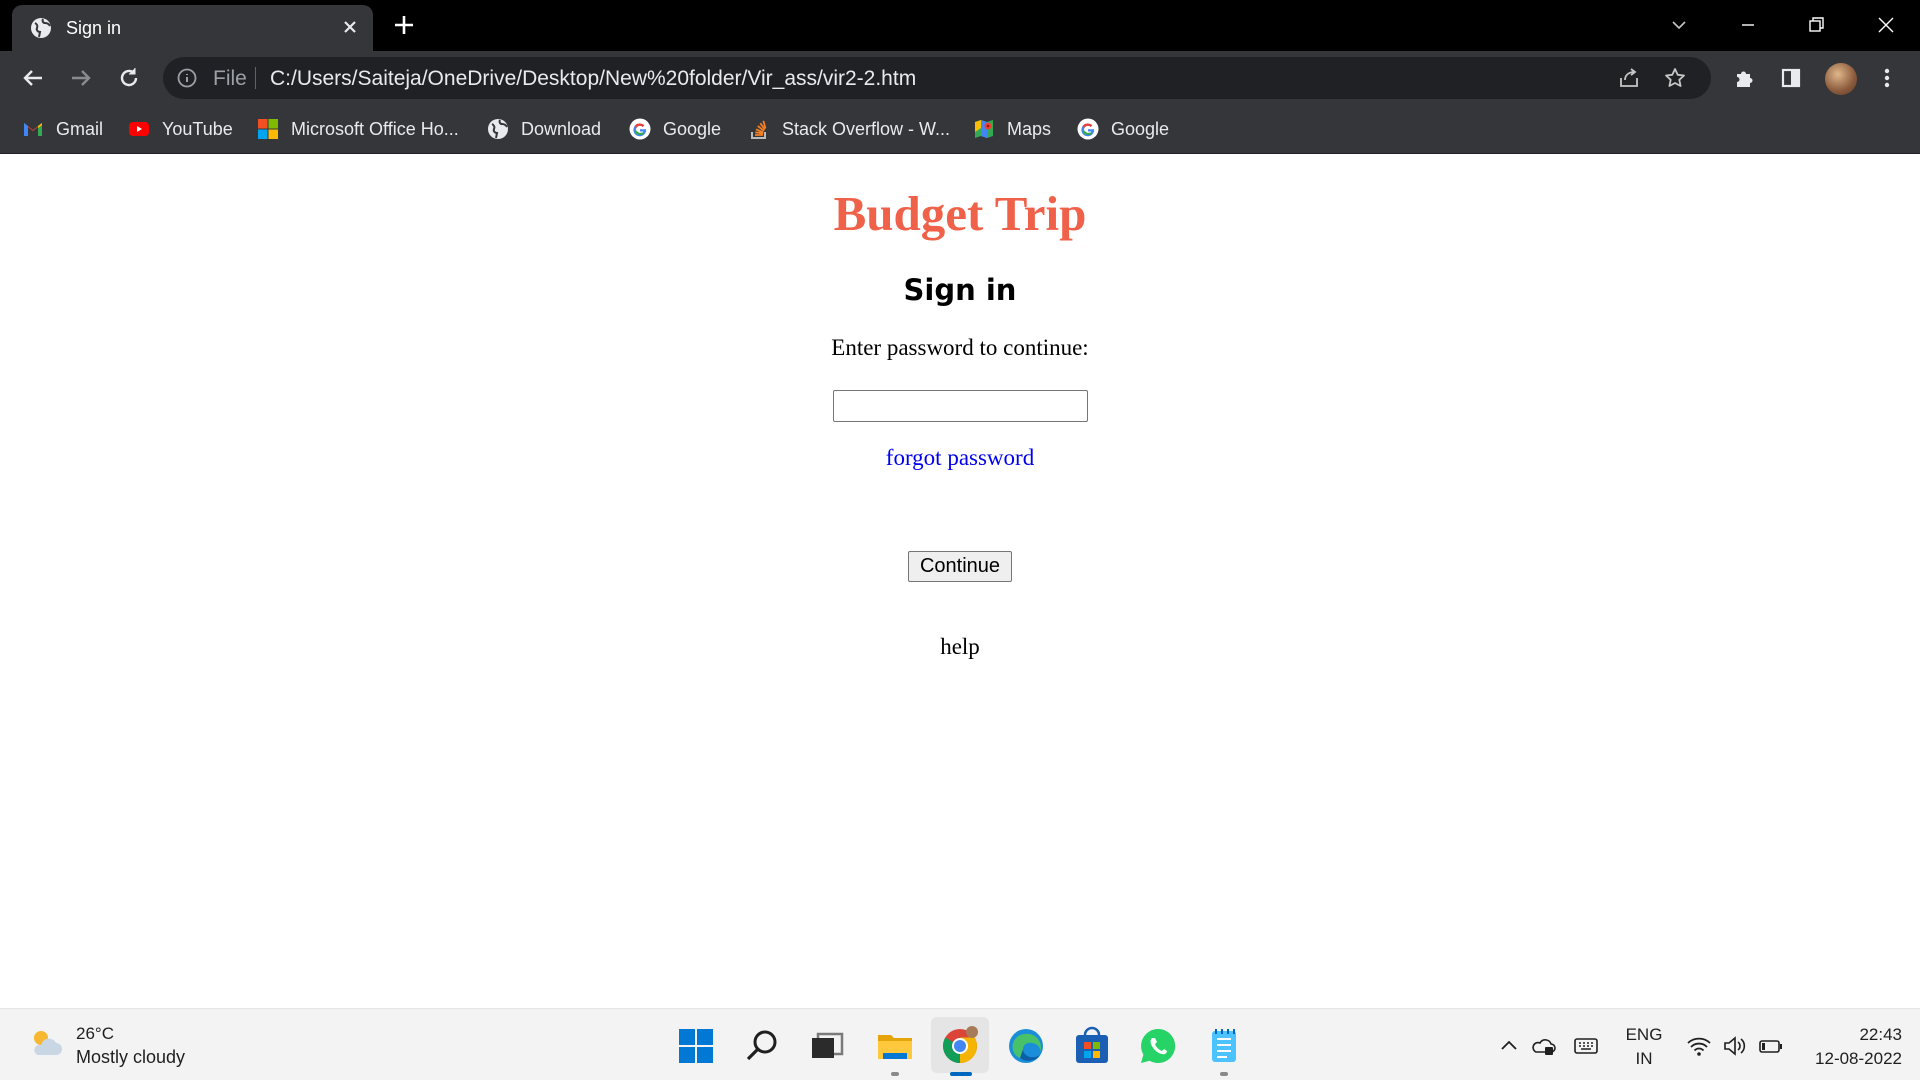  What do you see at coordinates (1029, 128) in the screenshot?
I see `bookmark-label: Maps` at bounding box center [1029, 128].